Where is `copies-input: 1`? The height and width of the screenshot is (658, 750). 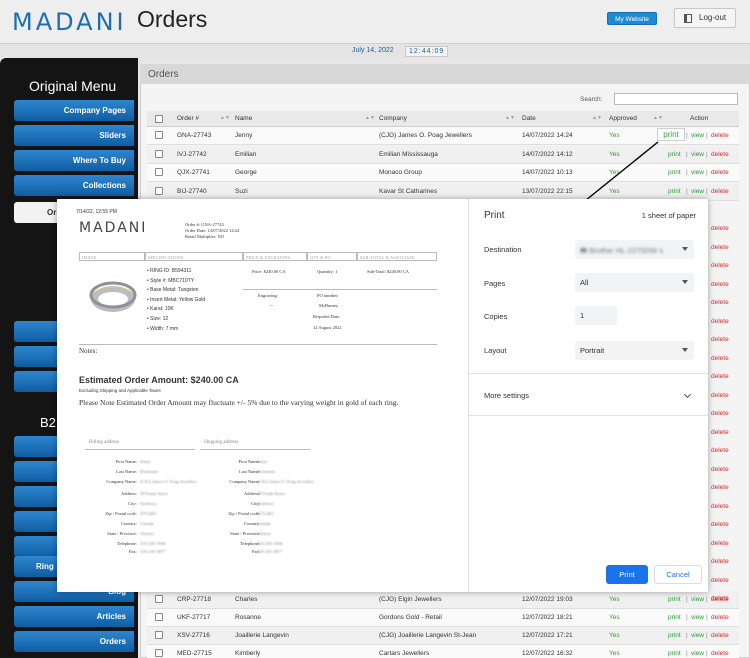 copies-input: 1 is located at coordinates (596, 315).